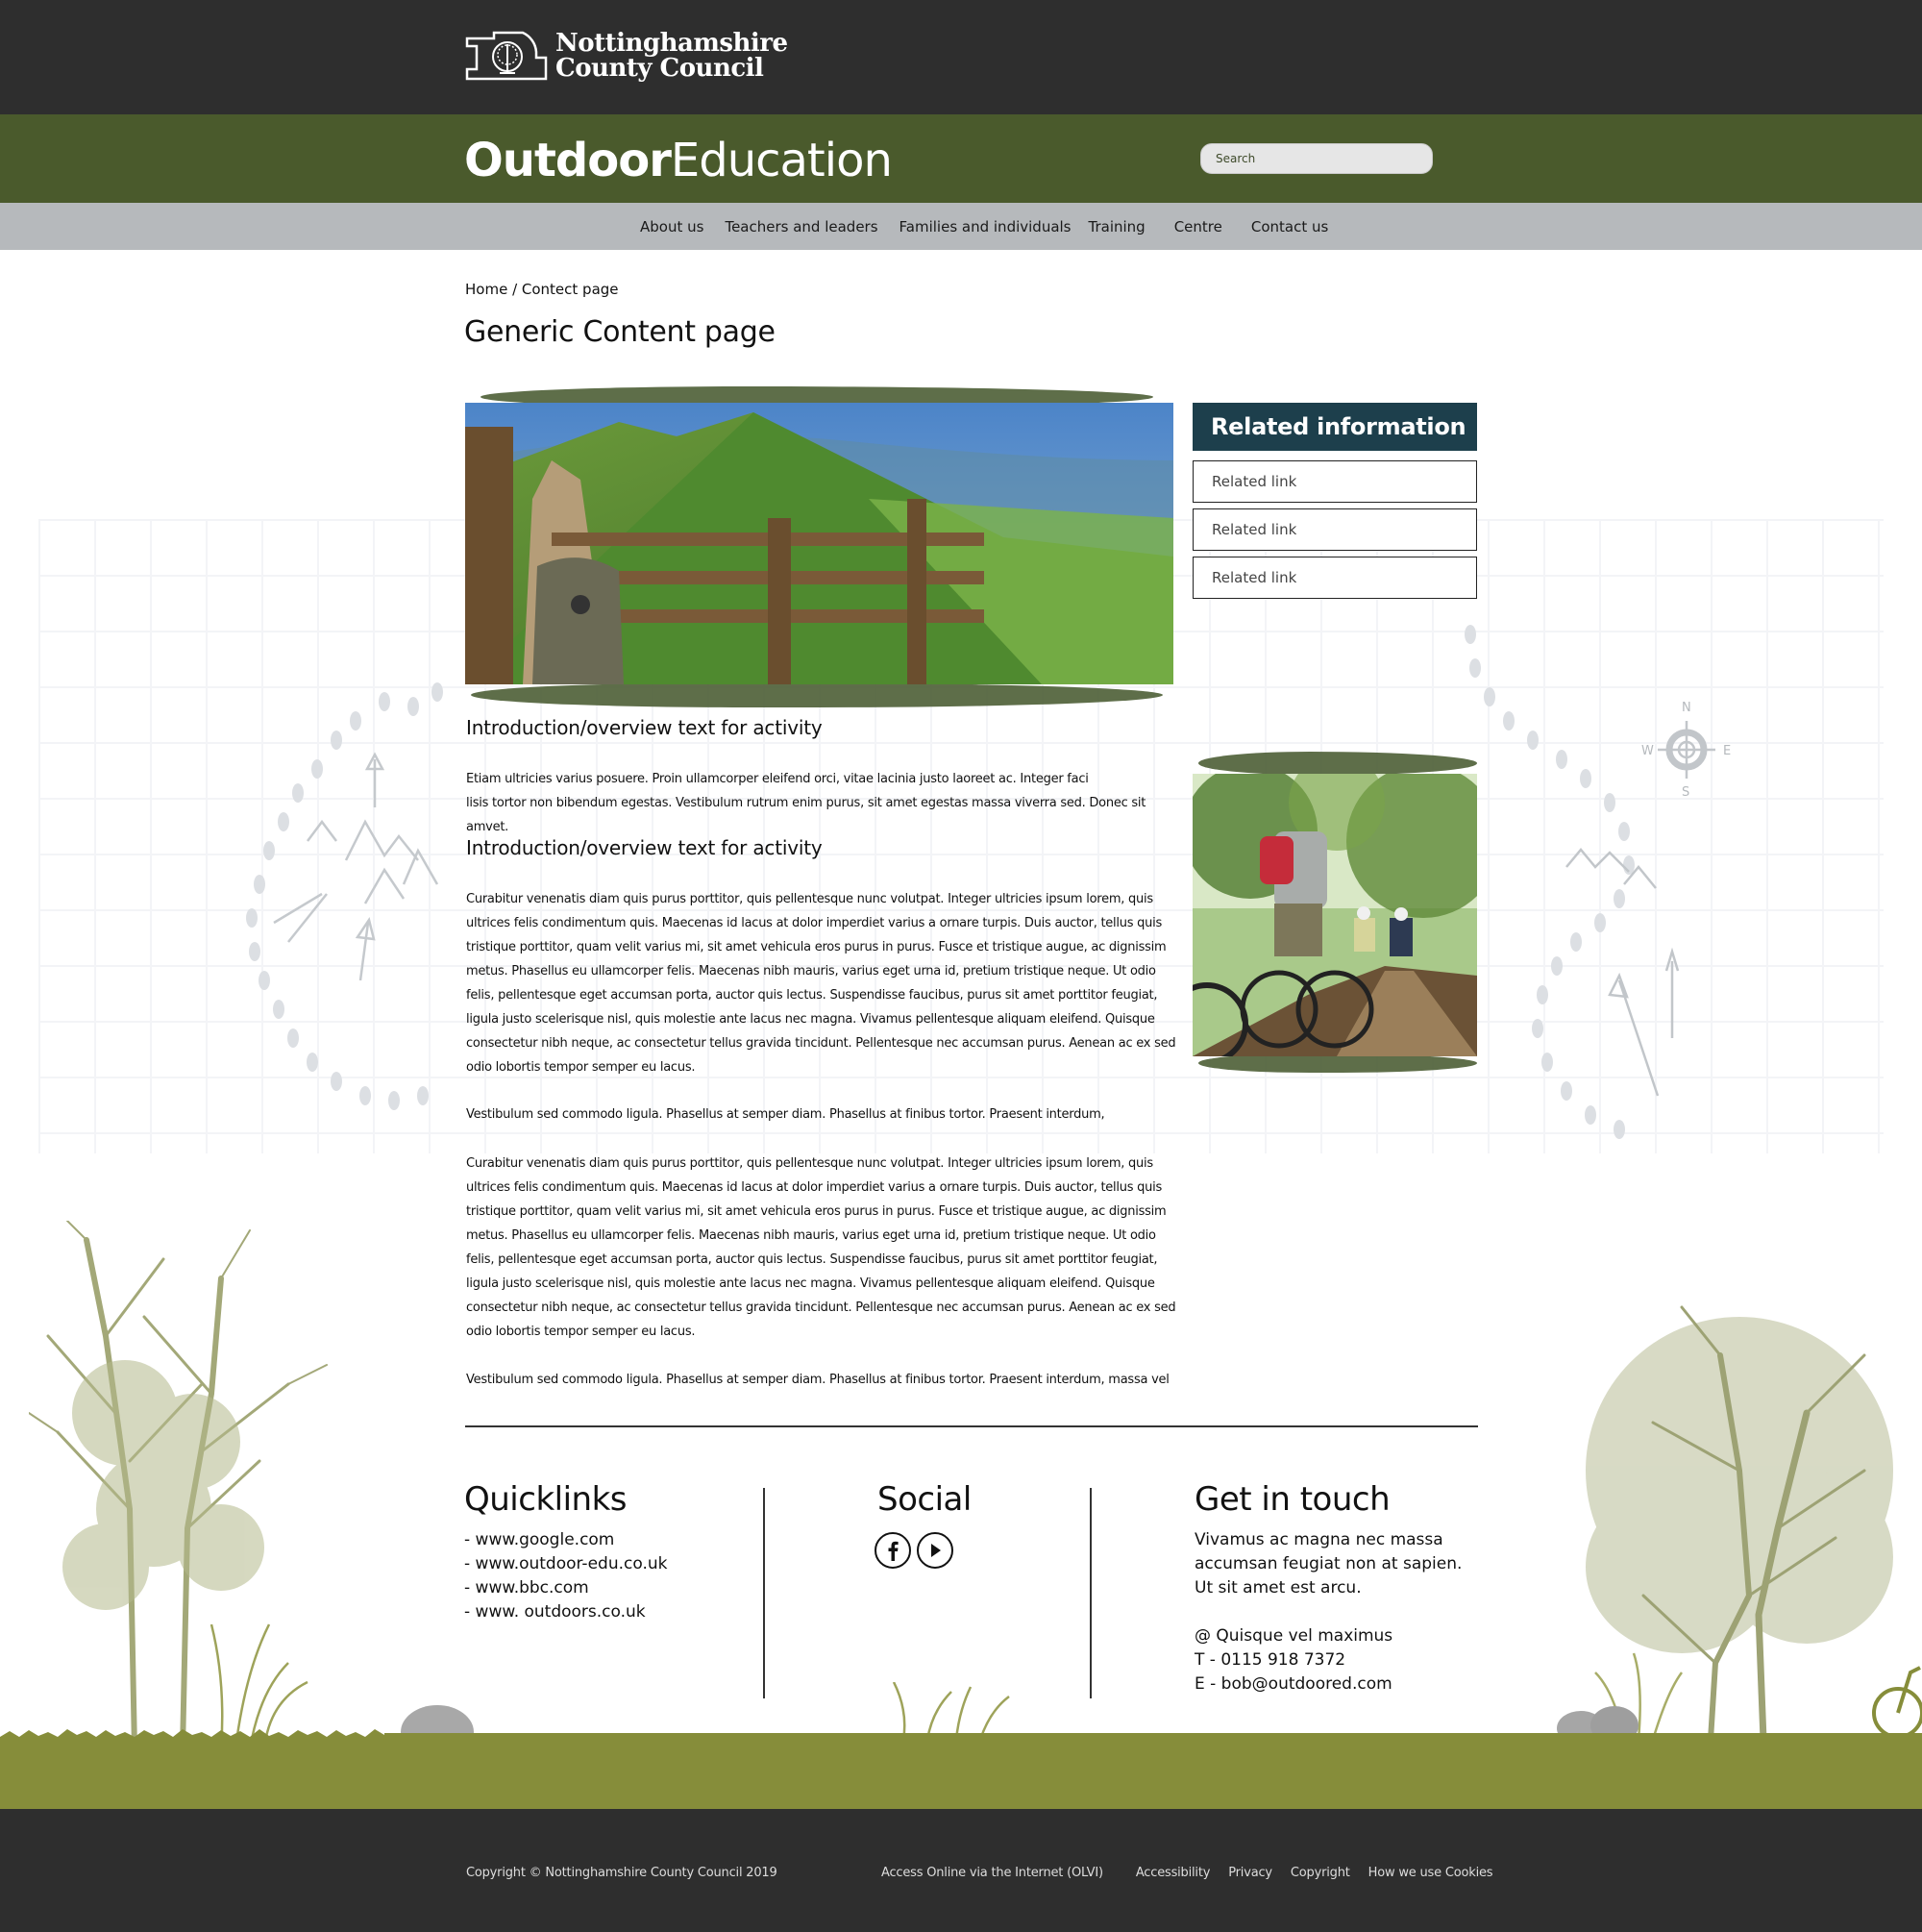  What do you see at coordinates (1337, 763) in the screenshot?
I see `brush-stroke-top` at bounding box center [1337, 763].